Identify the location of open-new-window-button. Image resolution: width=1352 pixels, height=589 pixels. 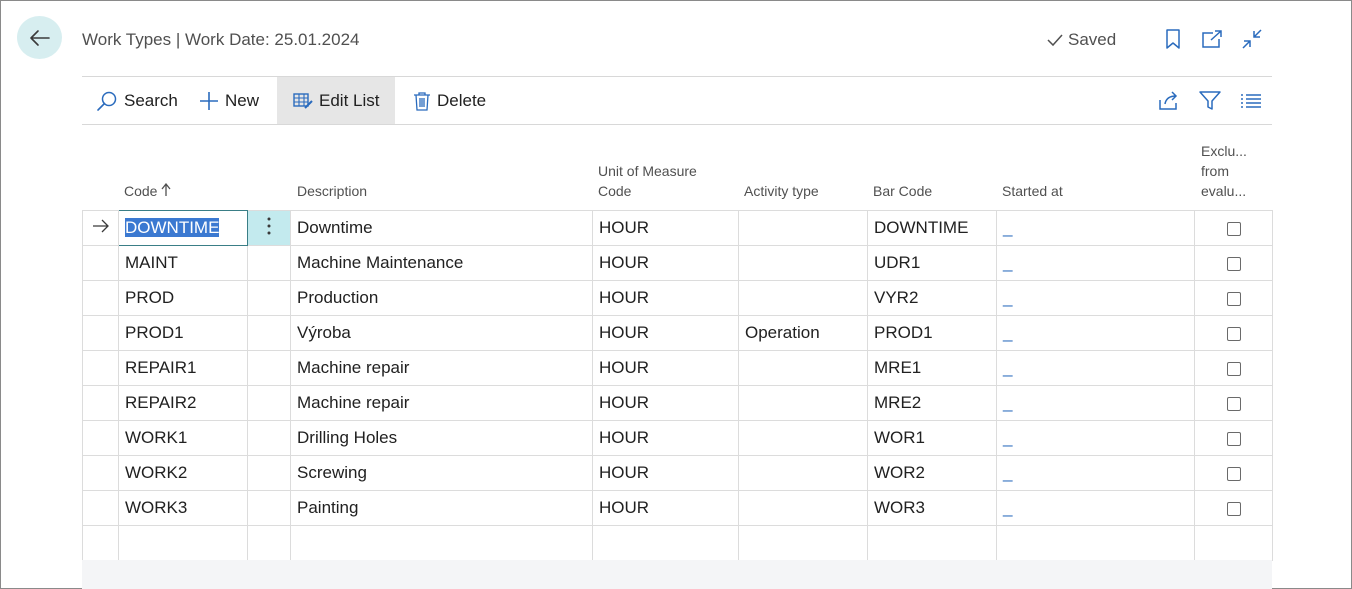
(1212, 39).